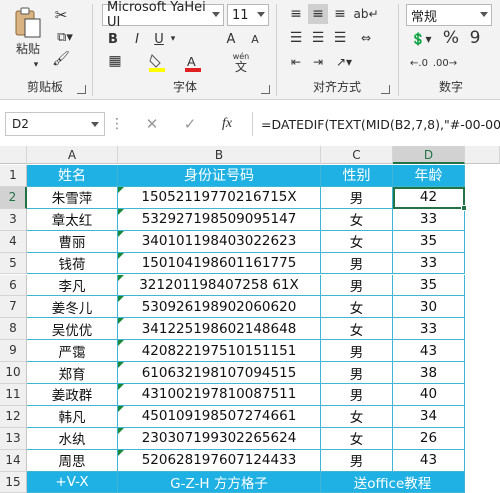  Describe the element at coordinates (72, 395) in the screenshot. I see `table-cell: 姜政群` at that location.